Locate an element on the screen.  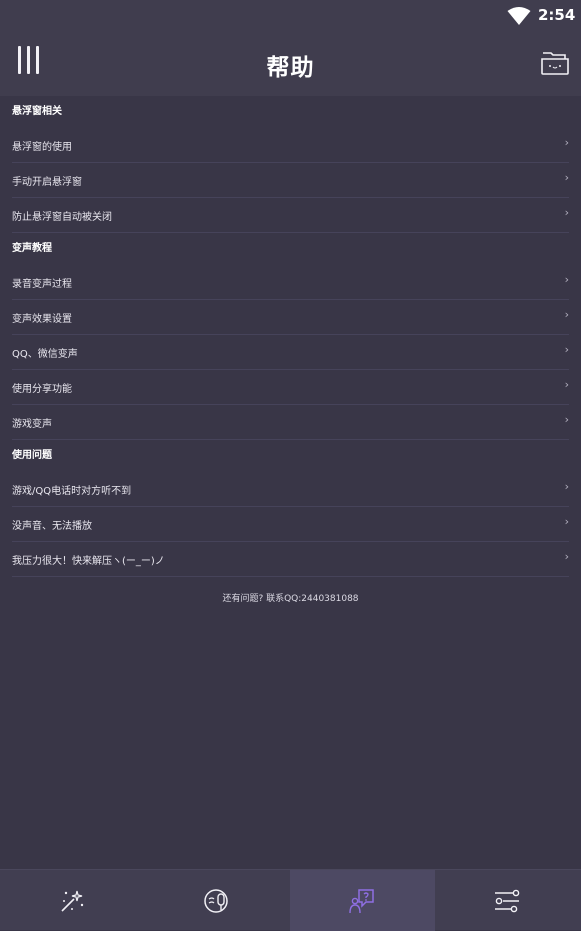
help-item-recording-process: 录音变声过程 › is located at coordinates (290, 282).